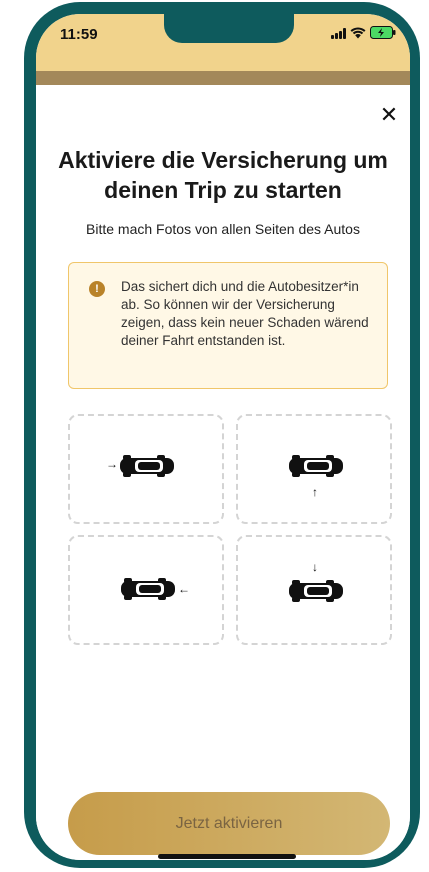 The width and height of the screenshot is (429, 872). I want to click on info-icon: !, so click(97, 289).